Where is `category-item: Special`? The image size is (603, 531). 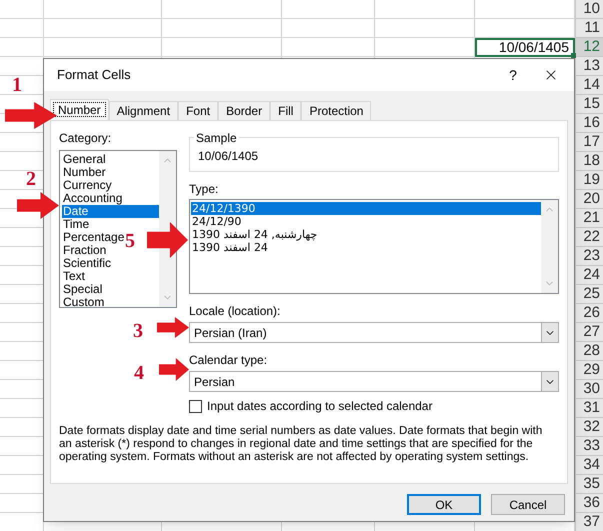 category-item: Special is located at coordinates (82, 289).